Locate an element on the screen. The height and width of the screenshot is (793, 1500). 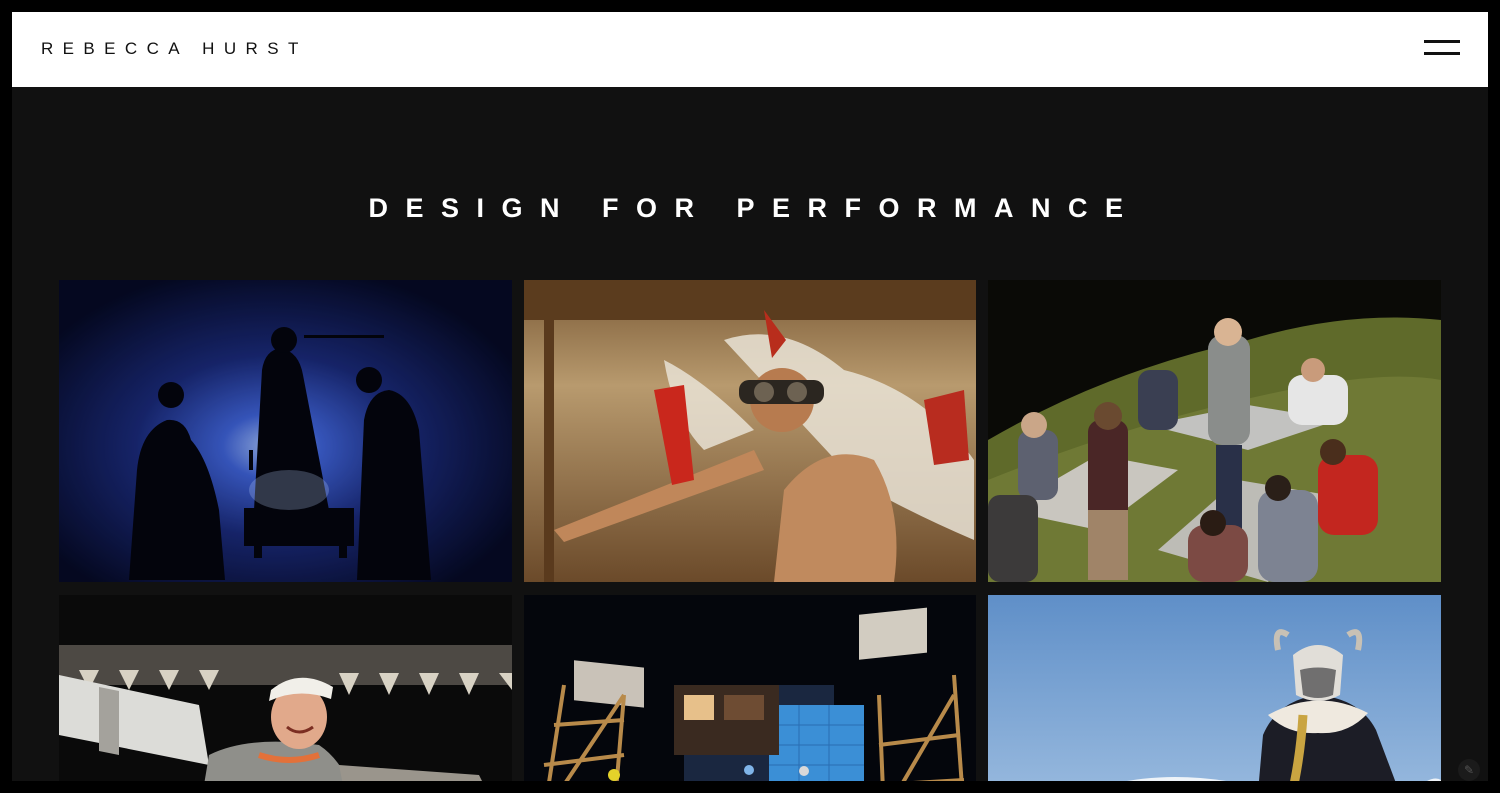
scaffold-stage-image is located at coordinates (750, 688).